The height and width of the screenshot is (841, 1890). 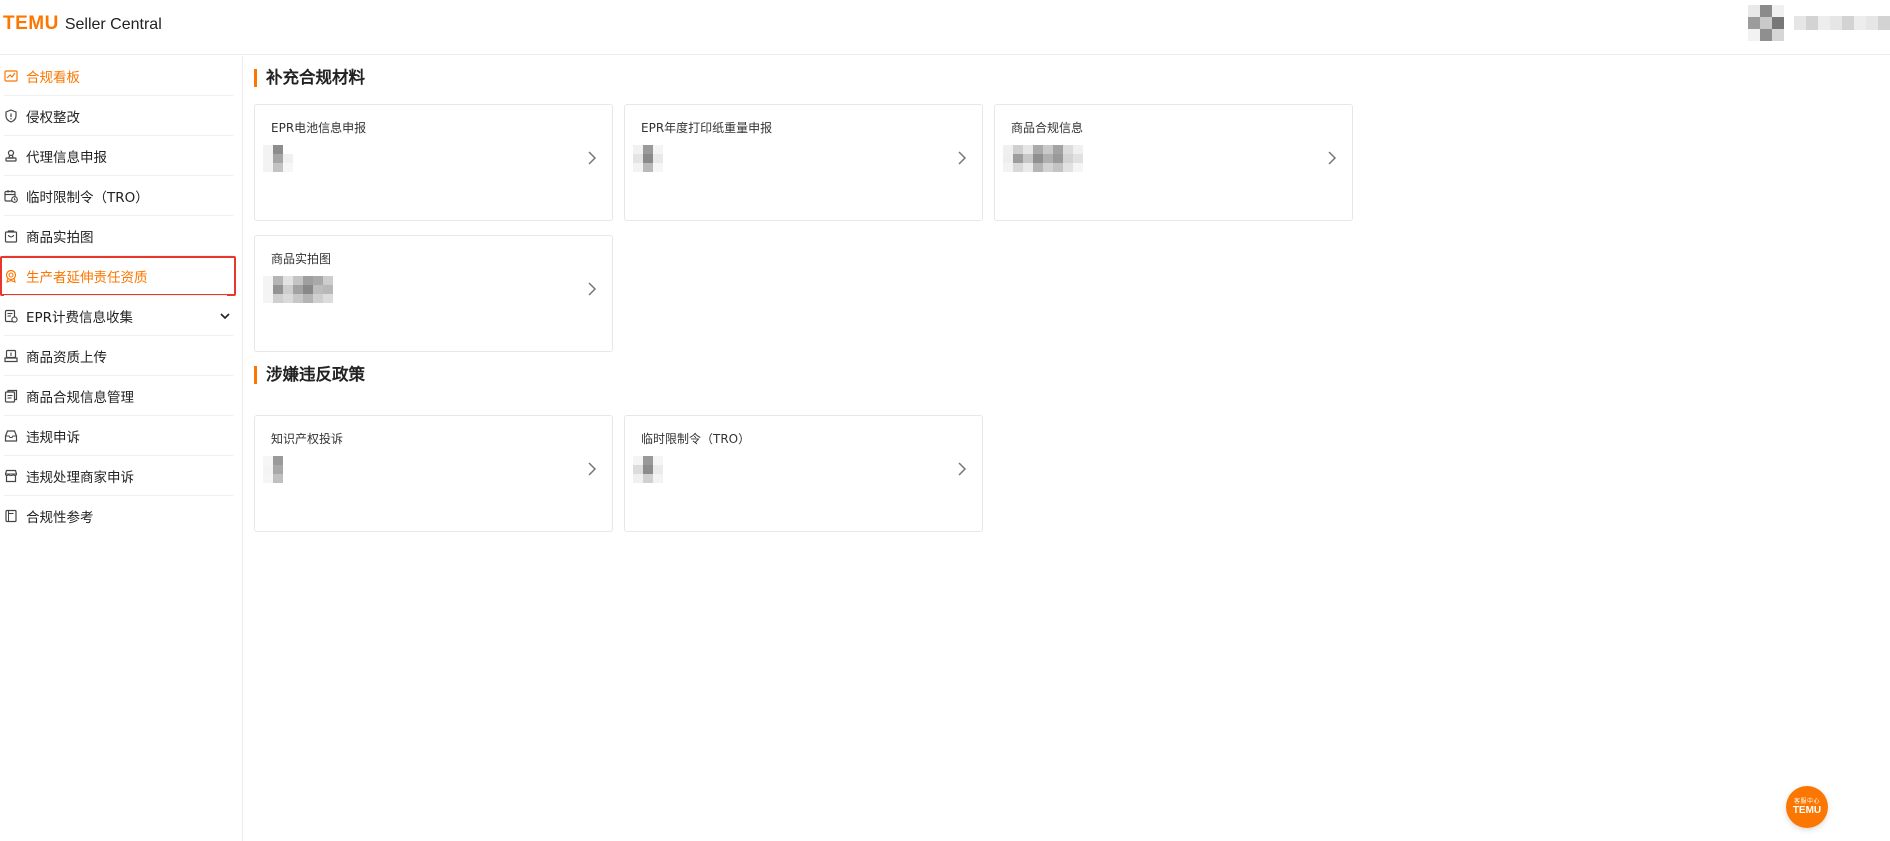 What do you see at coordinates (80, 318) in the screenshot?
I see `sidebar-item-label: EPR计费信息收集` at bounding box center [80, 318].